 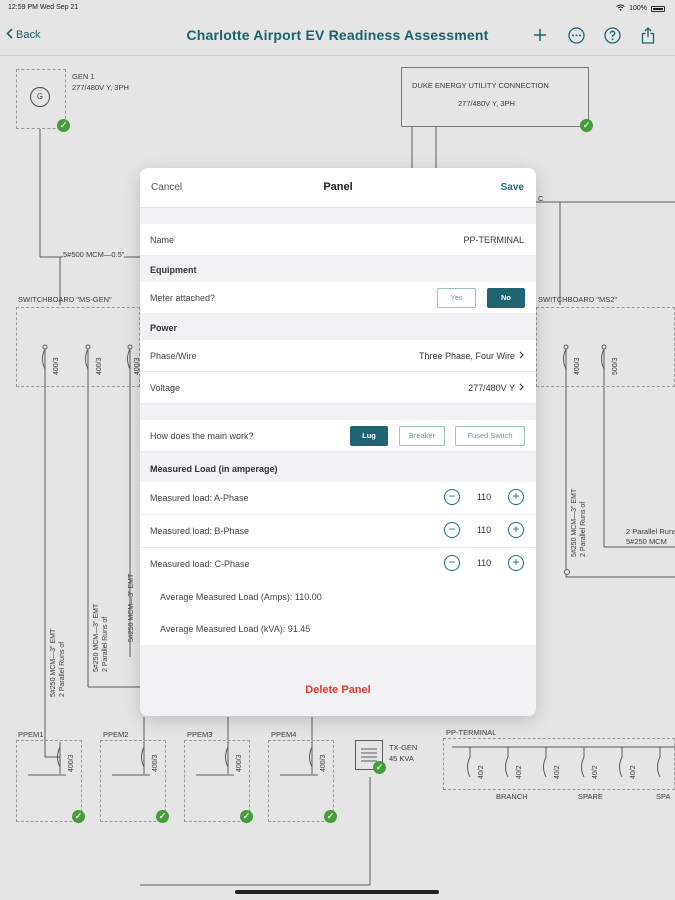 What do you see at coordinates (456, 298) in the screenshot?
I see `meter-yes-button: Yes` at bounding box center [456, 298].